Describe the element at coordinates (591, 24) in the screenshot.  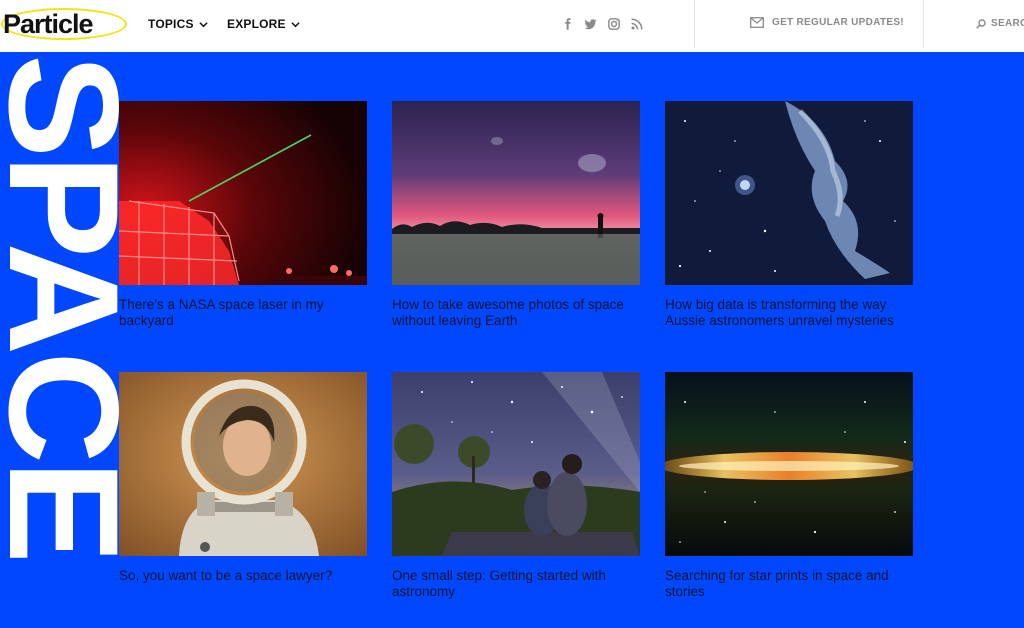
I see `twitter-icon` at that location.